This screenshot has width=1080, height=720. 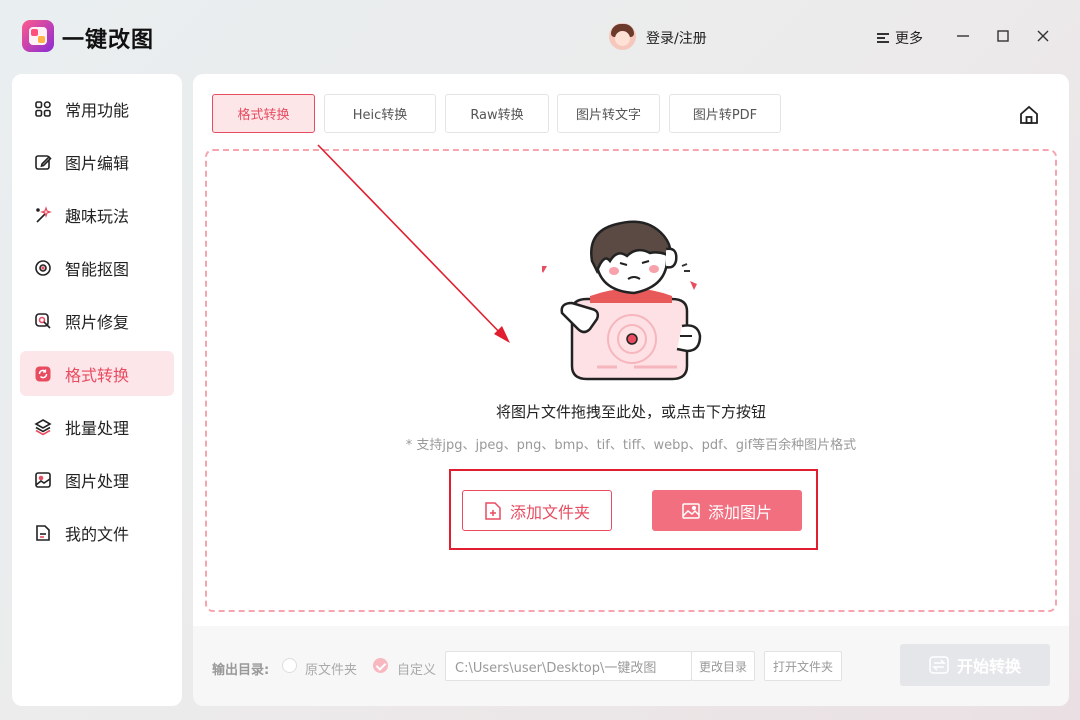 I want to click on drop-hint-text: 将图片文件拖拽至此处，或点击下方按钮, so click(x=630, y=412).